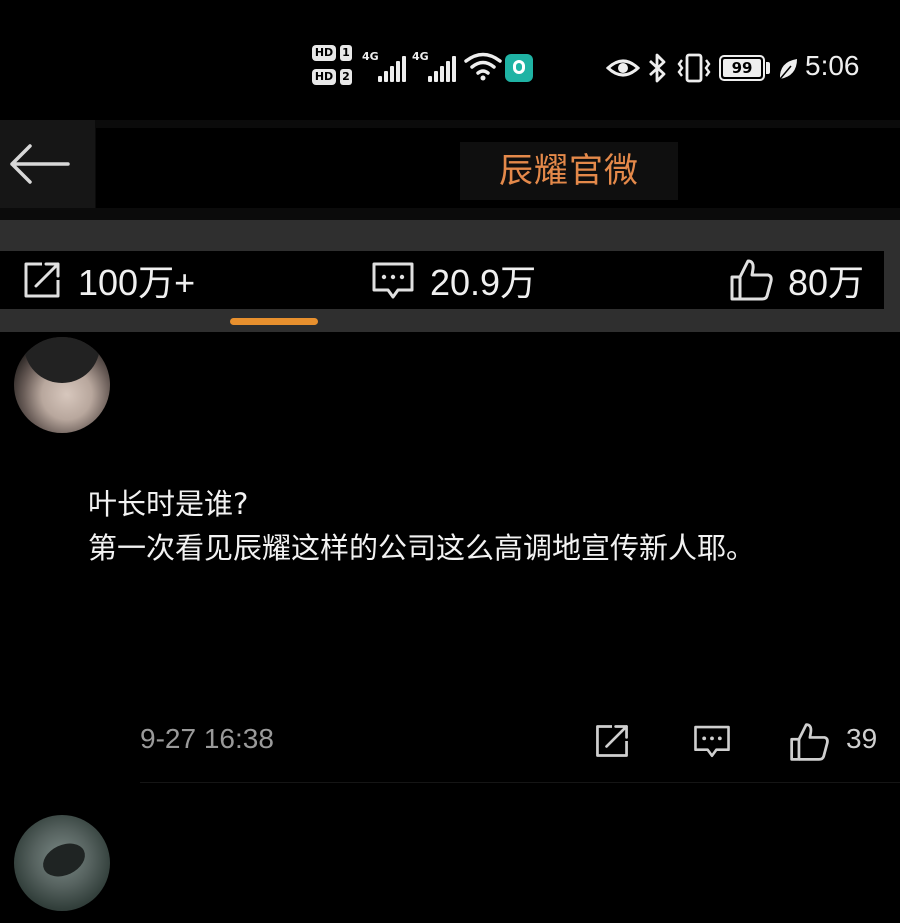  I want to click on leaf-icon, so click(788, 69).